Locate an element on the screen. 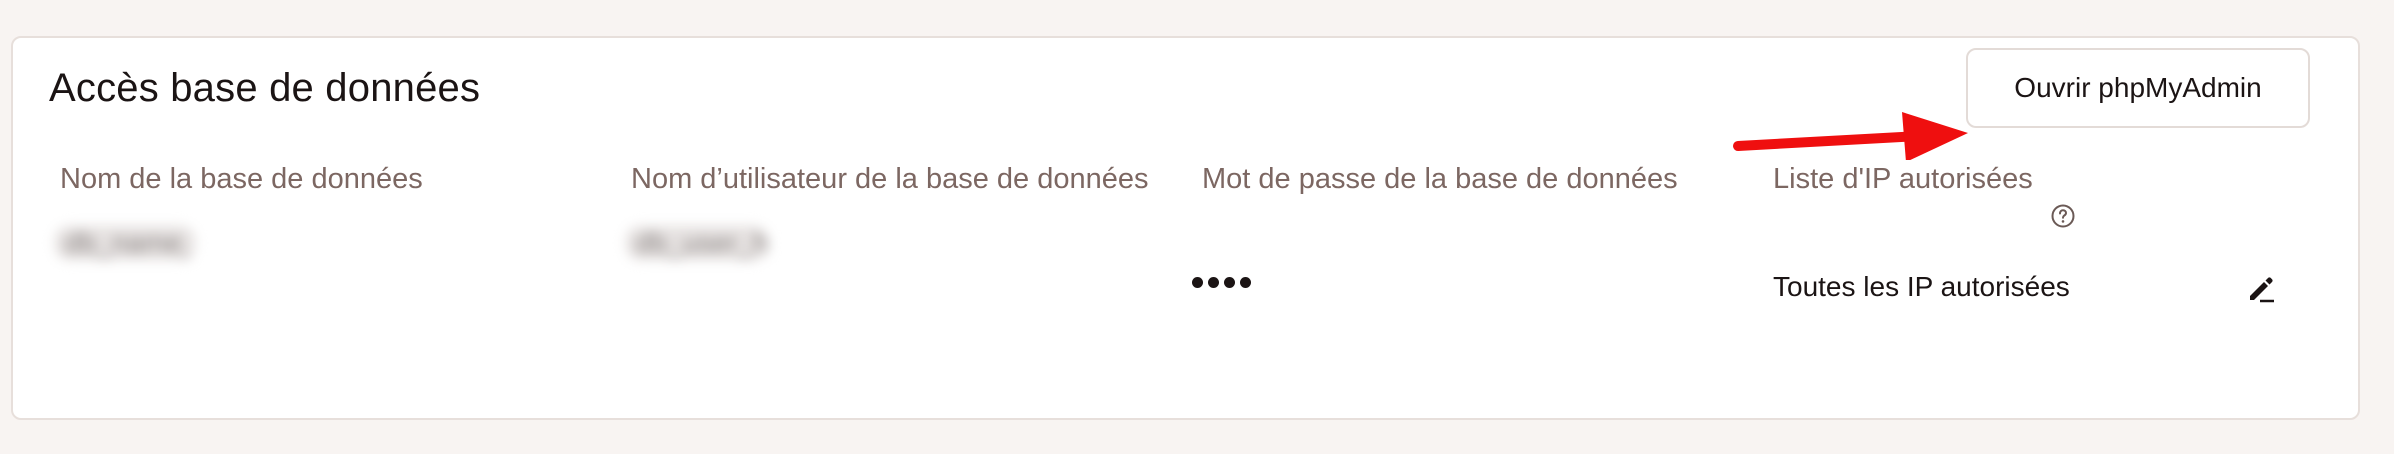 The width and height of the screenshot is (2394, 454). pencil-edit-icon is located at coordinates (2262, 288).